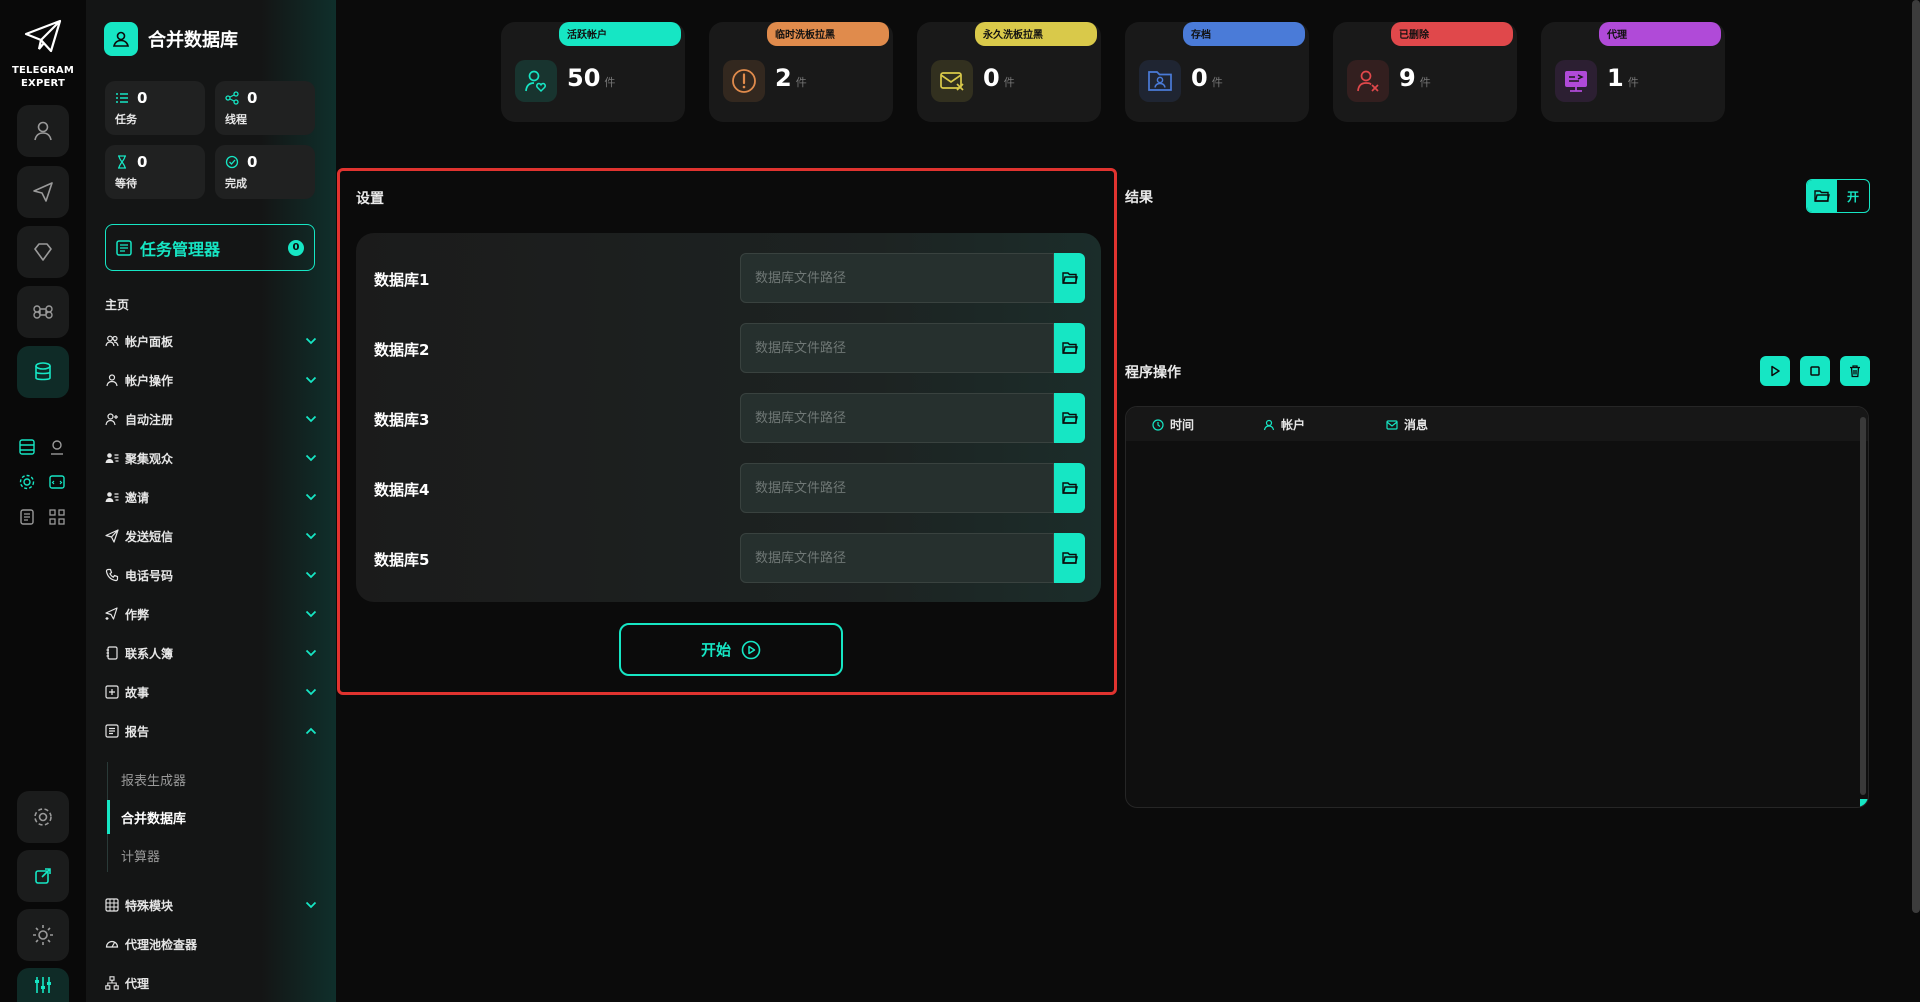  What do you see at coordinates (728, 348) in the screenshot?
I see `database-row: 数据库2` at bounding box center [728, 348].